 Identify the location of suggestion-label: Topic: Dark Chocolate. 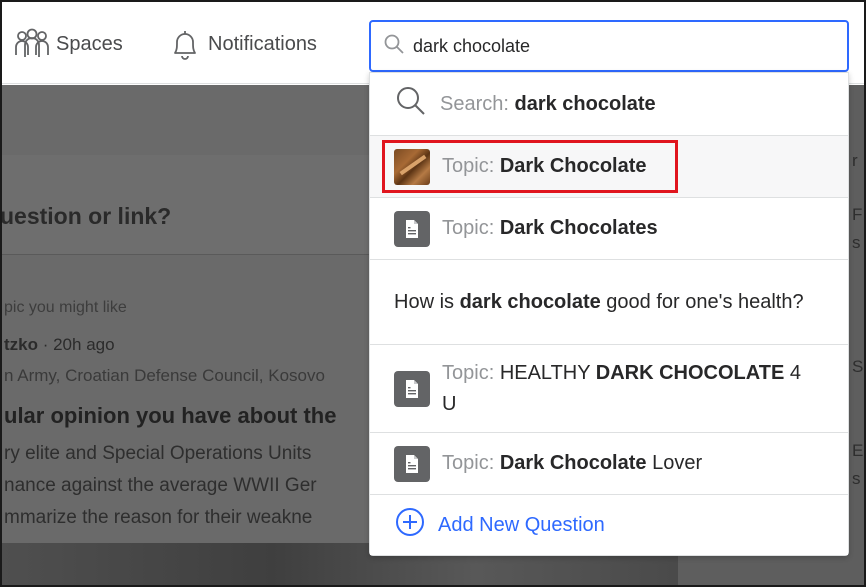
(544, 166).